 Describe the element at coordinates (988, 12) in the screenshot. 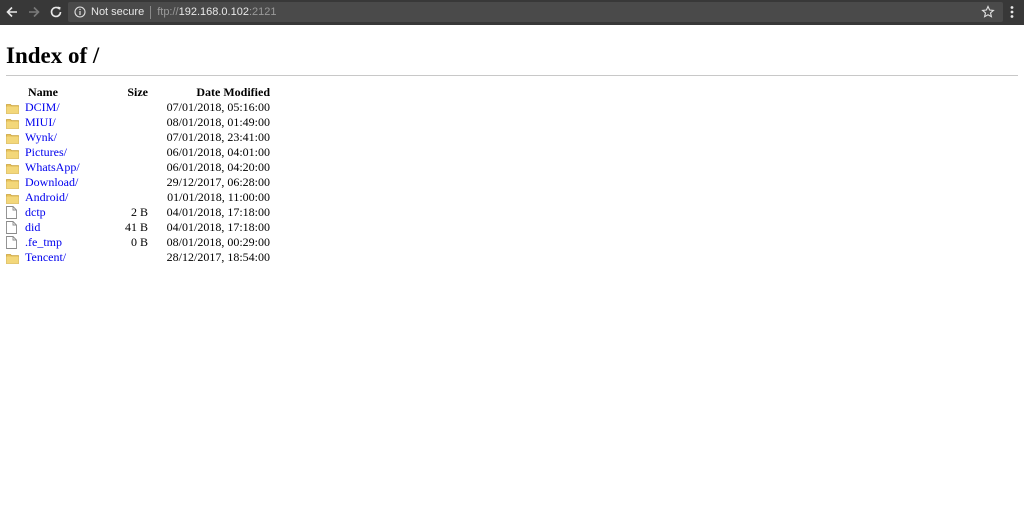

I see `bookmark-star-icon` at that location.